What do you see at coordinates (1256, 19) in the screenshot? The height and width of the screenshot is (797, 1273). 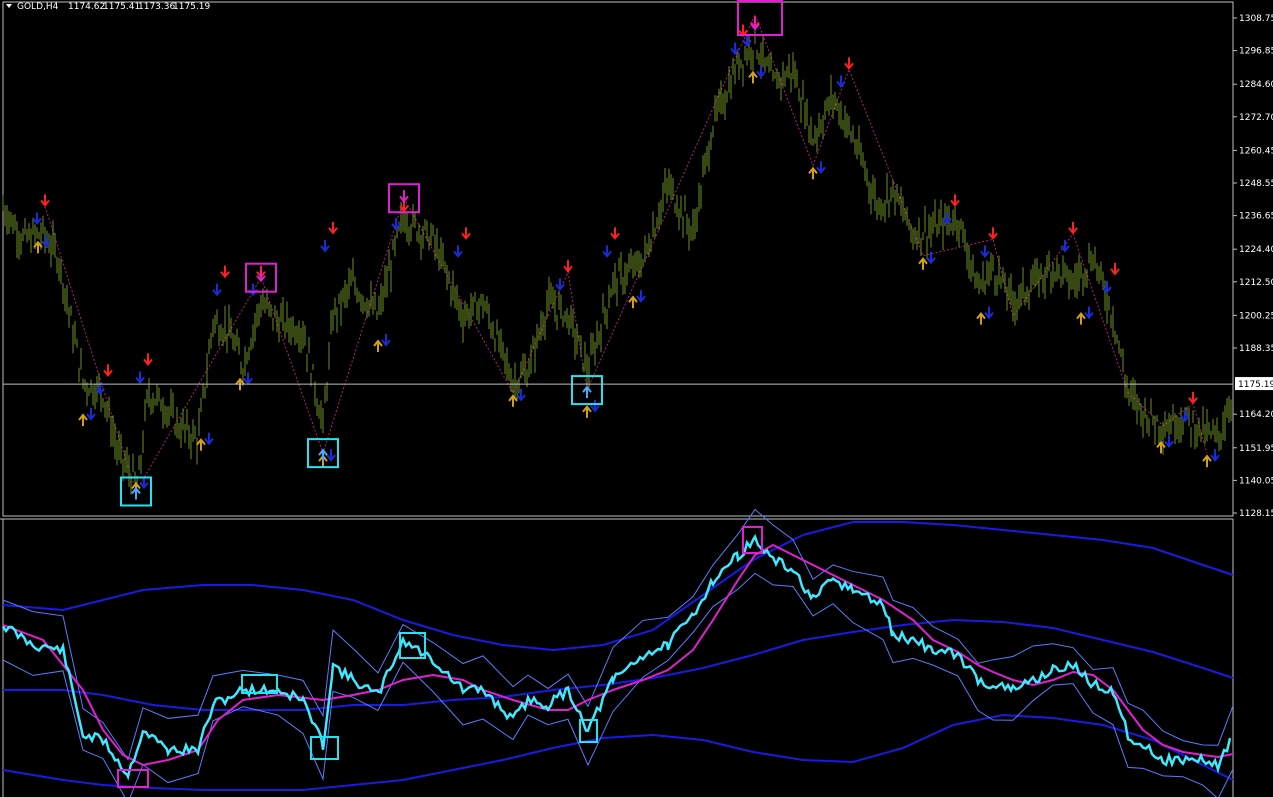 I see `y-tick-label: 1308.75` at bounding box center [1256, 19].